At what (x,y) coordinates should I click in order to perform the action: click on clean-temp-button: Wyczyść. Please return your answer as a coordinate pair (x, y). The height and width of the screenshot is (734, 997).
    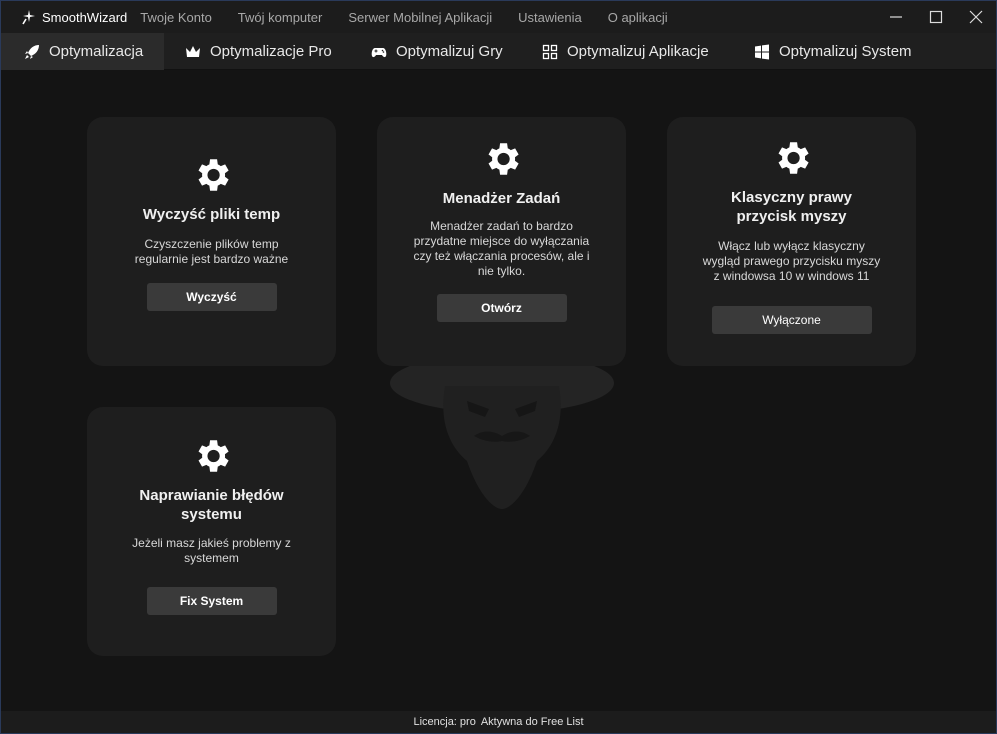
    Looking at the image, I should click on (211, 297).